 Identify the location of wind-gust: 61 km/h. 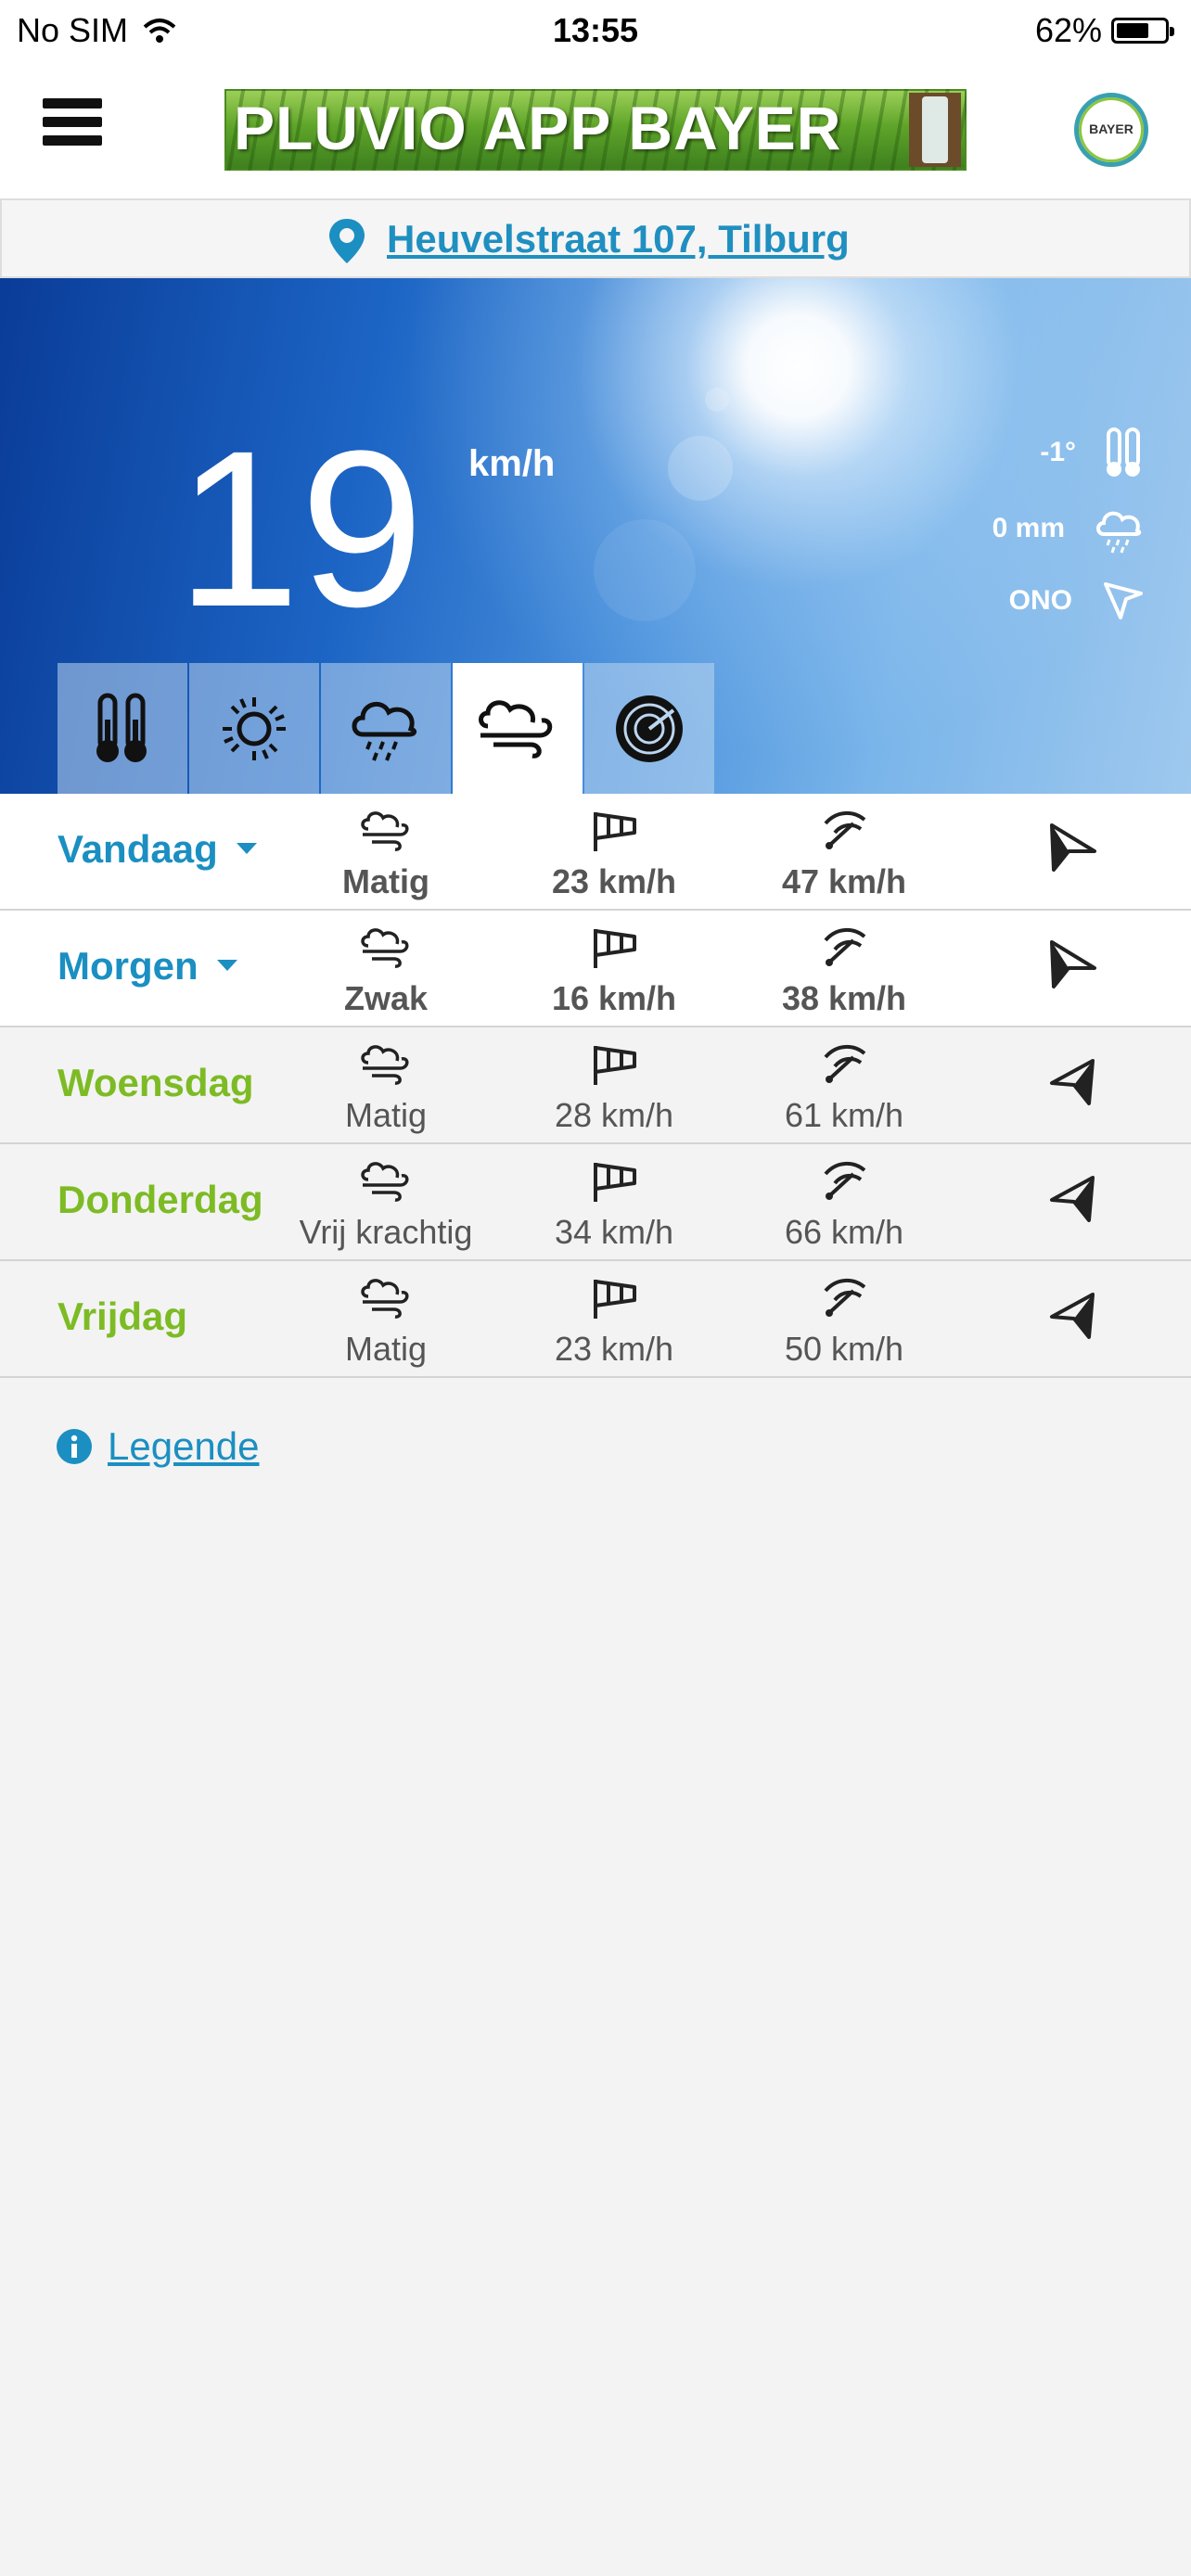
(844, 1089).